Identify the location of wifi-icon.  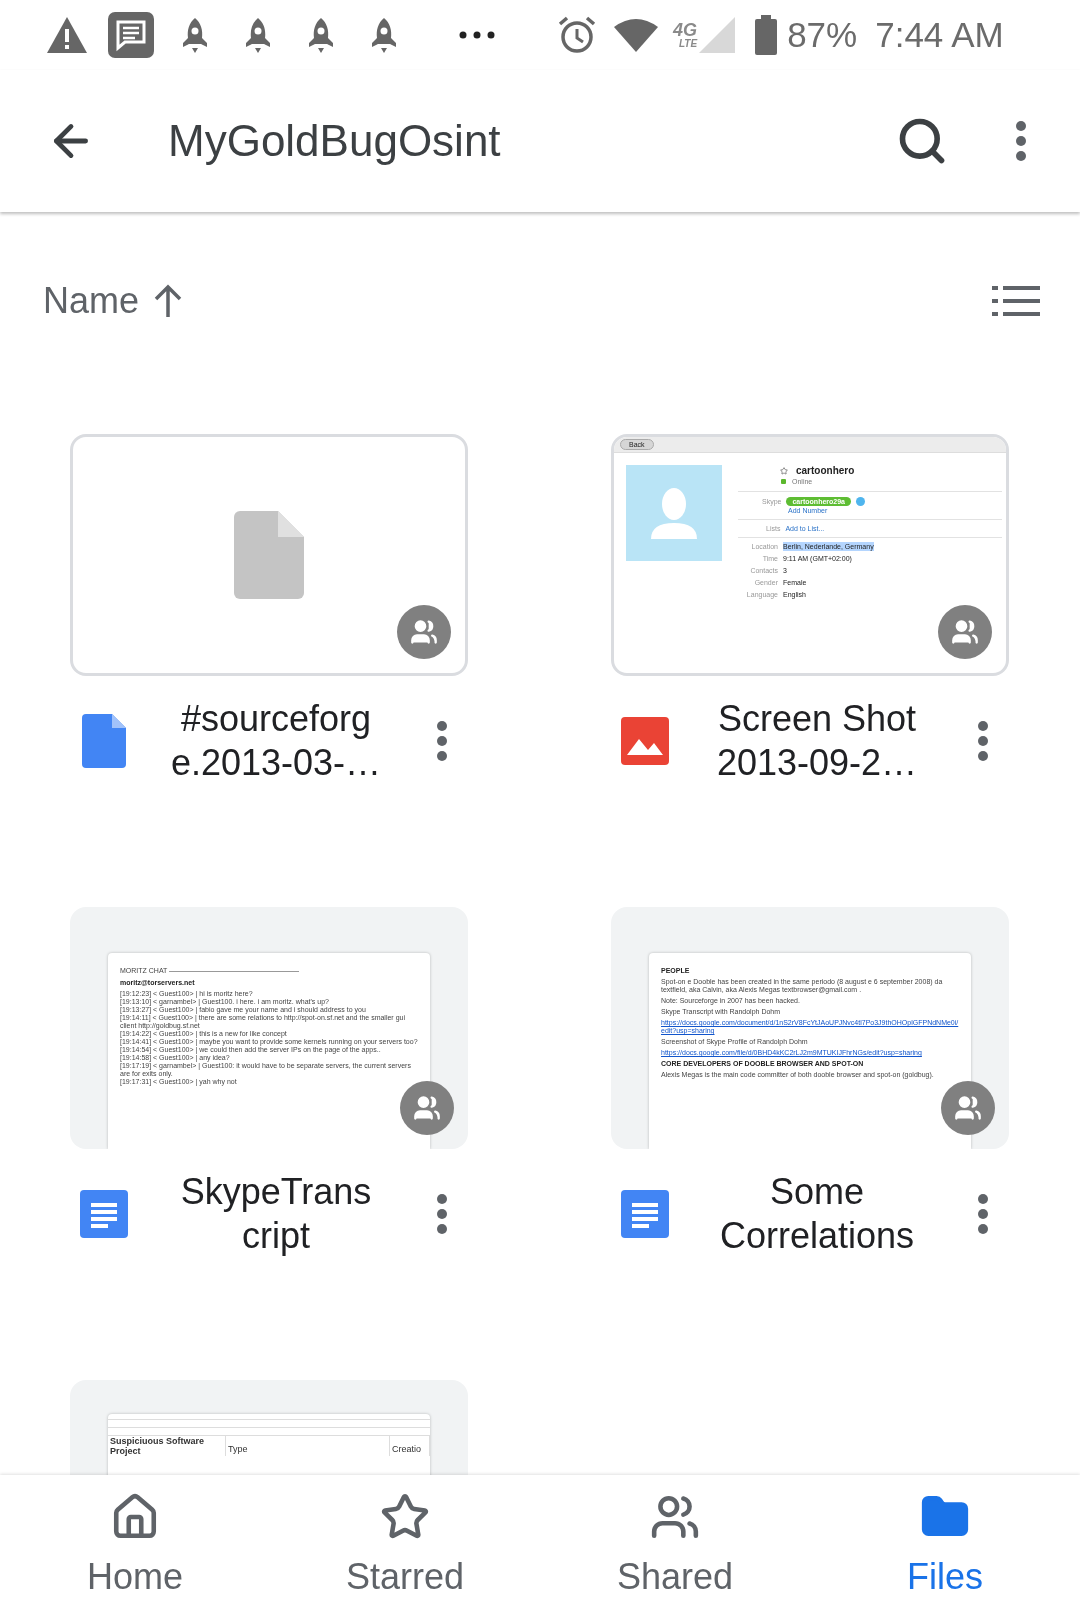
(636, 35).